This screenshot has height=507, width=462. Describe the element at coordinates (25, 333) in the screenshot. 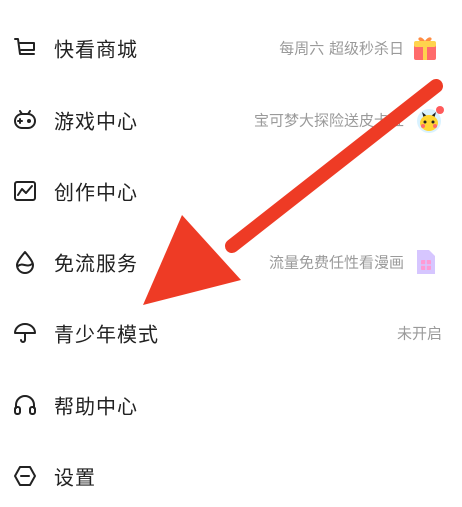

I see `umbrella-icon` at that location.